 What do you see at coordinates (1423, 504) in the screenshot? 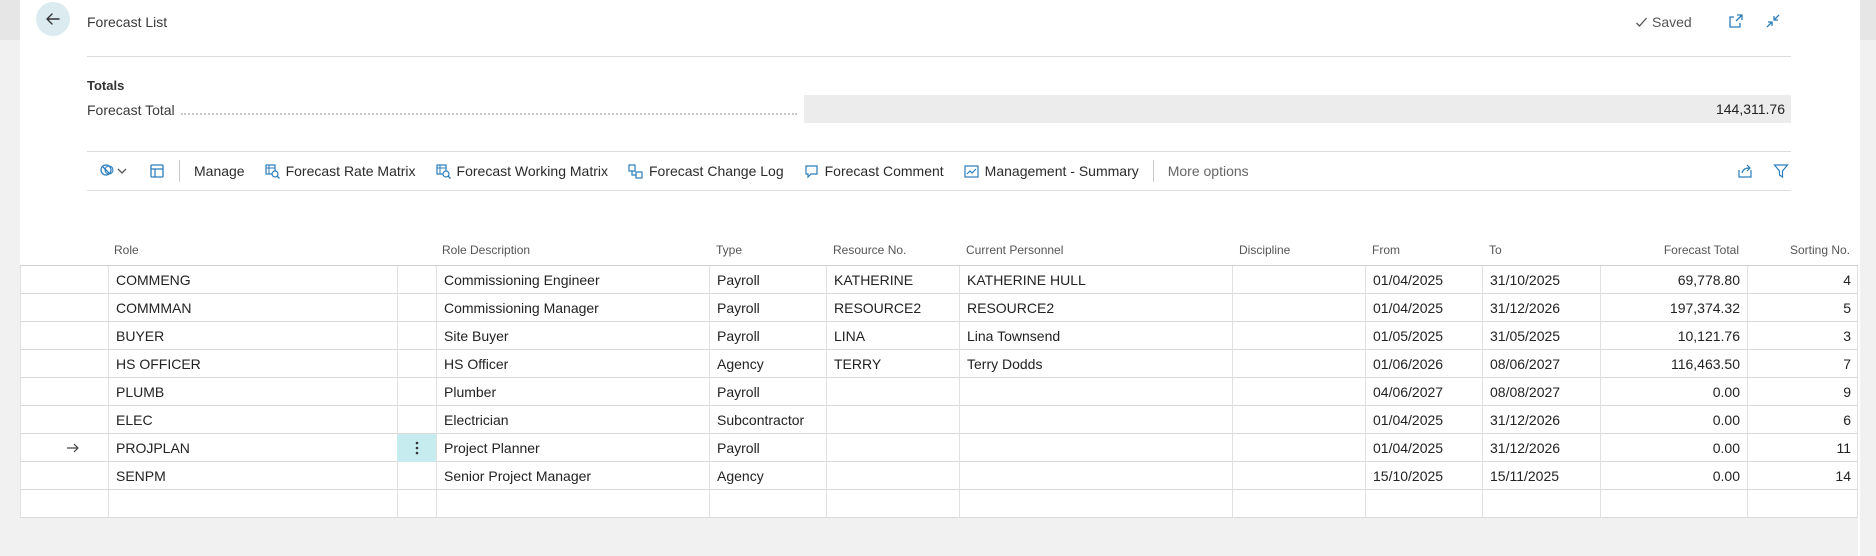
I see `cell-from` at bounding box center [1423, 504].